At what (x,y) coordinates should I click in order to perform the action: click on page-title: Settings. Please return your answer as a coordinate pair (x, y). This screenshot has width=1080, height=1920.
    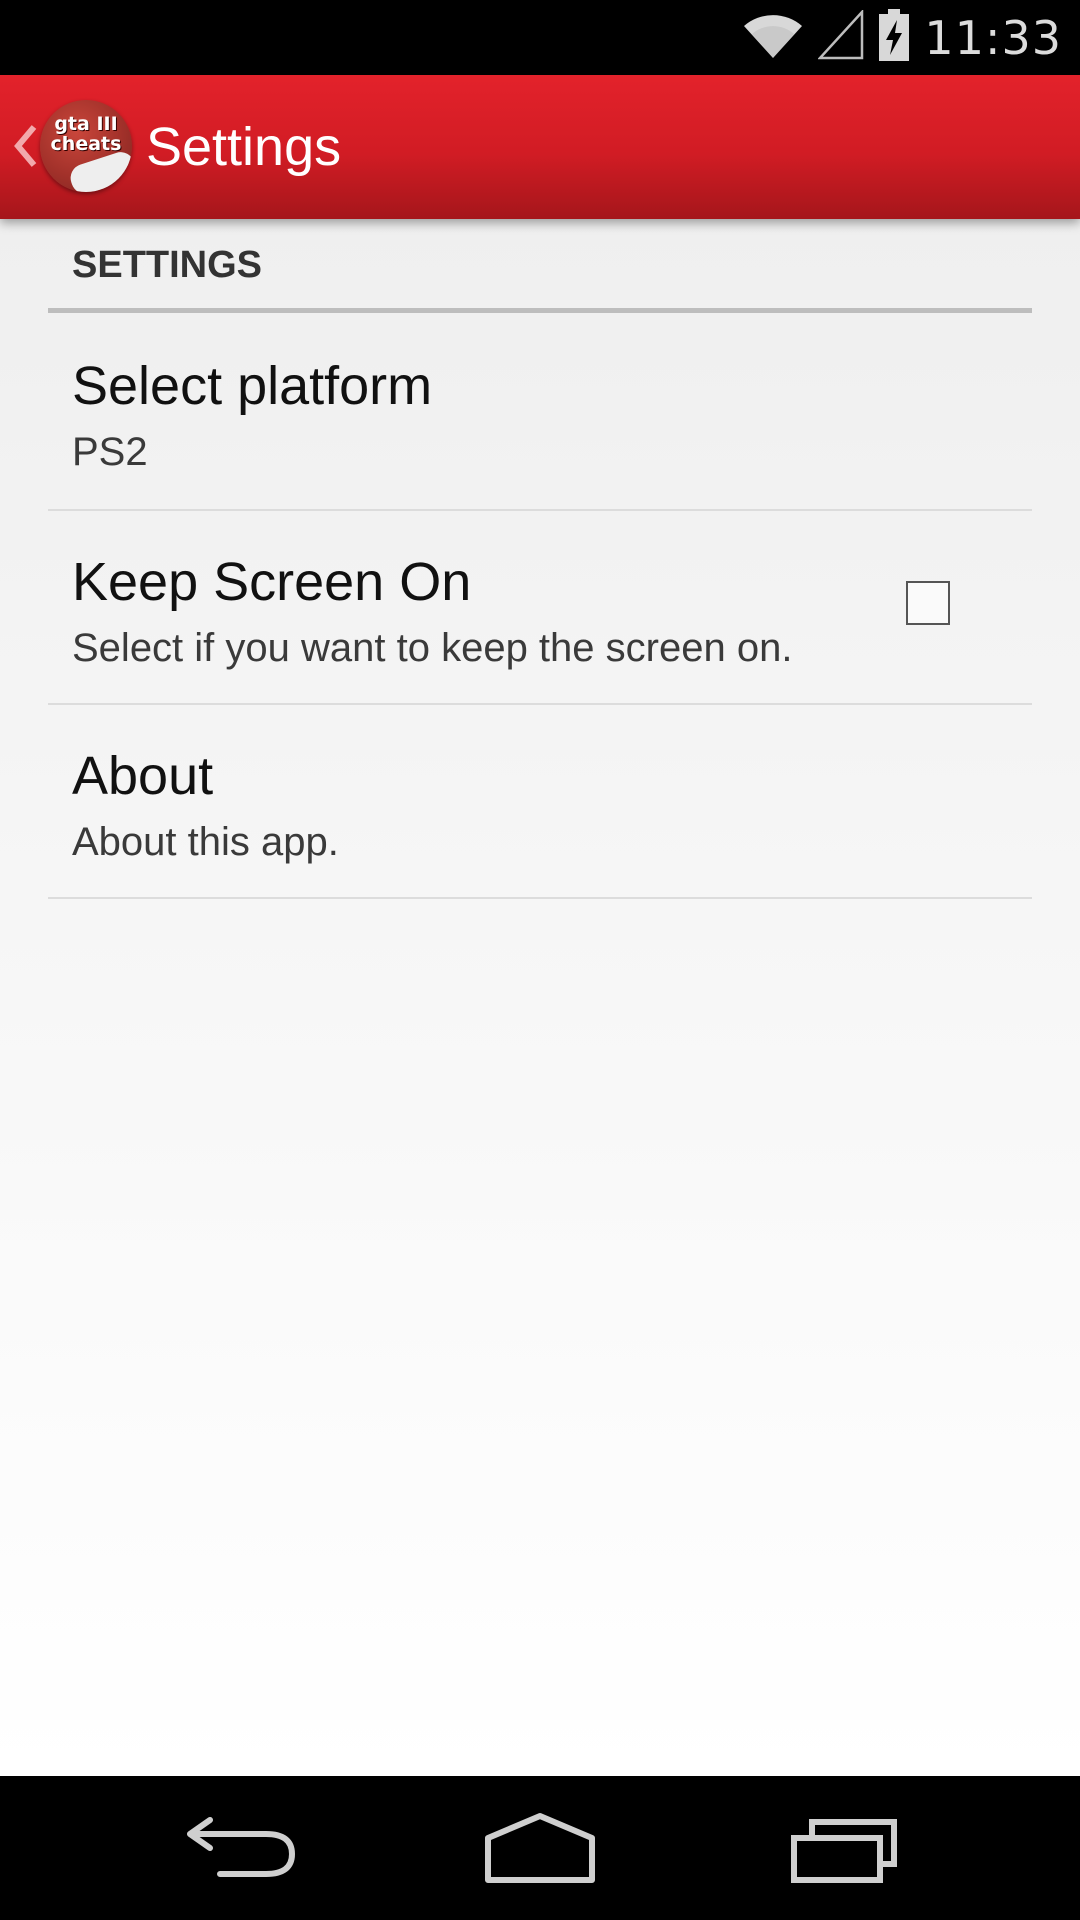
    Looking at the image, I should click on (244, 147).